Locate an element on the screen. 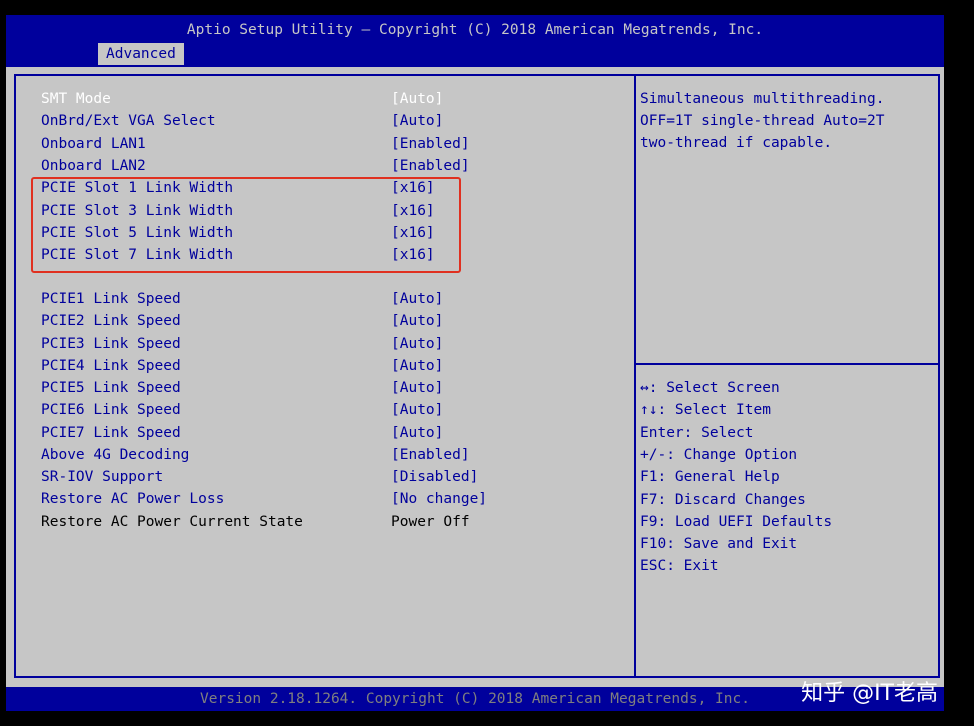 Image resolution: width=974 pixels, height=726 pixels. key-legend-item: ESC: Exit is located at coordinates (679, 566).